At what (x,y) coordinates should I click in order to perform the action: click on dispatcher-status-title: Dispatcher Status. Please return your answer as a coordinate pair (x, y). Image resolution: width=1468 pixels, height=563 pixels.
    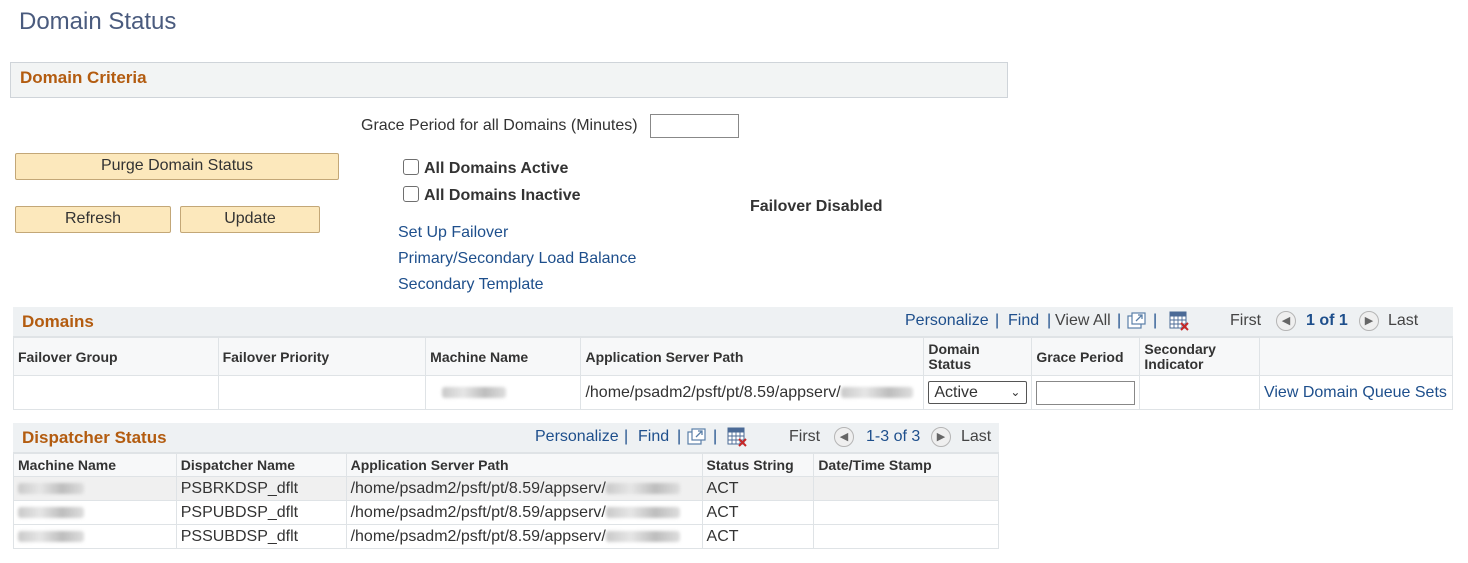
    Looking at the image, I should click on (94, 437).